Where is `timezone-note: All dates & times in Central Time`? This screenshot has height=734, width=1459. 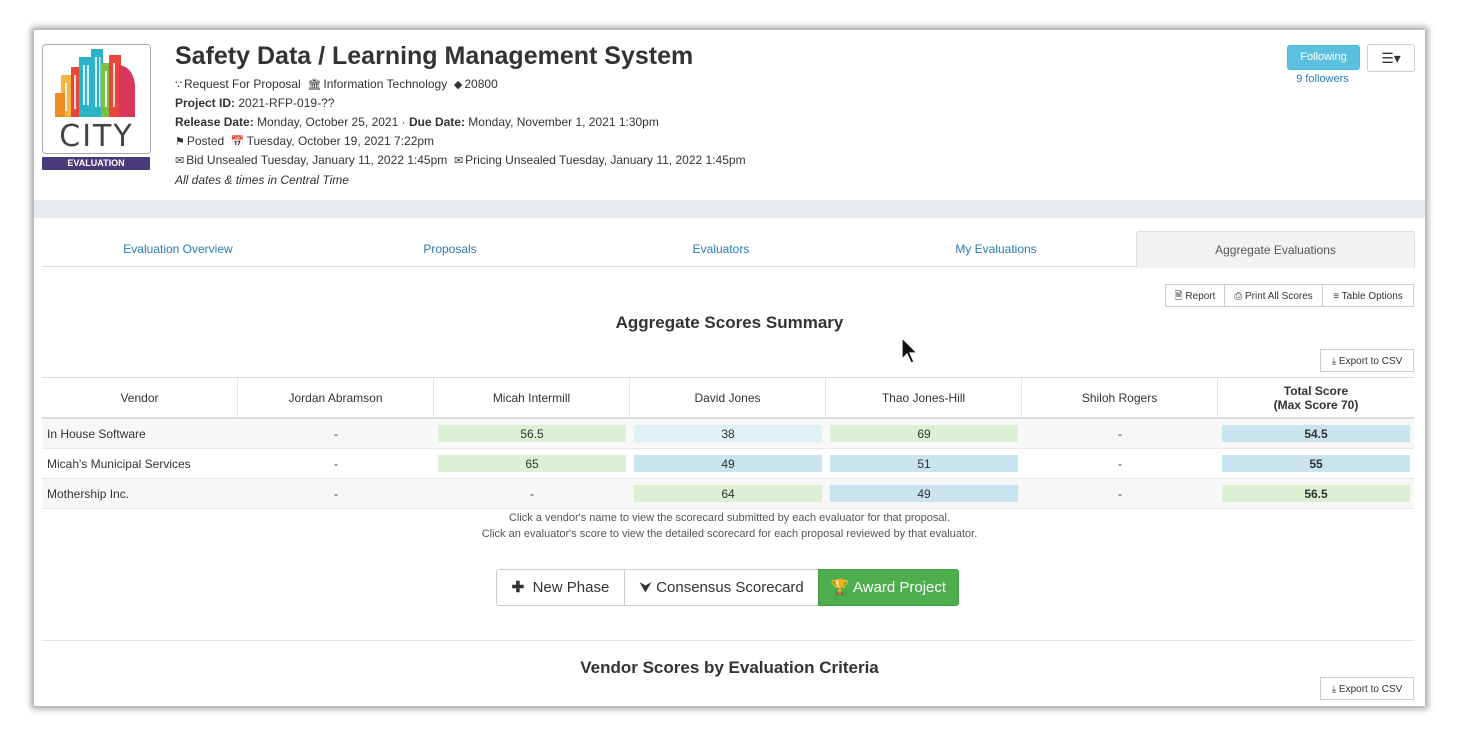
timezone-note: All dates & times in Central Time is located at coordinates (262, 180).